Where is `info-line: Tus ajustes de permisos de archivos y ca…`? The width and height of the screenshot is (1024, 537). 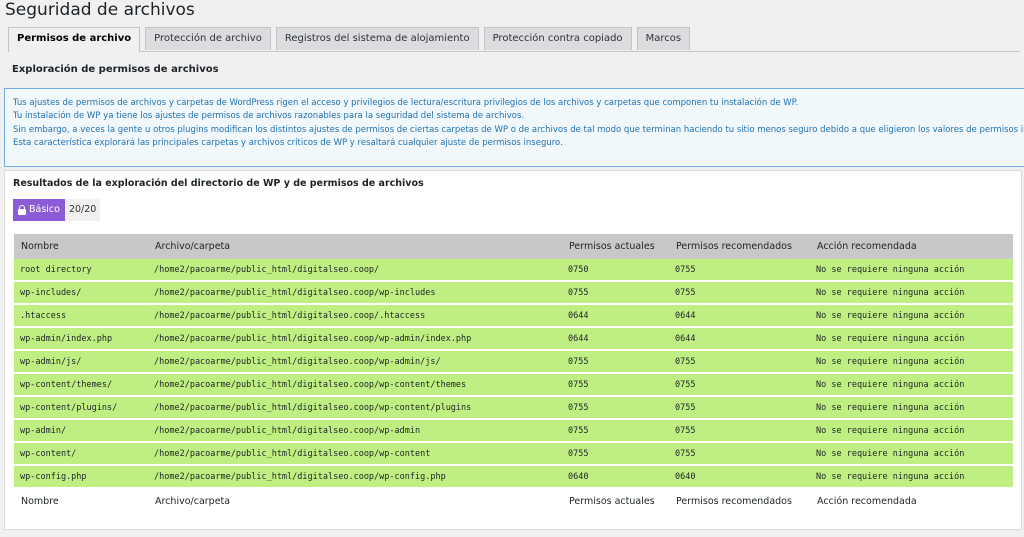 info-line: Tus ajustes de permisos de archivos y ca… is located at coordinates (406, 103).